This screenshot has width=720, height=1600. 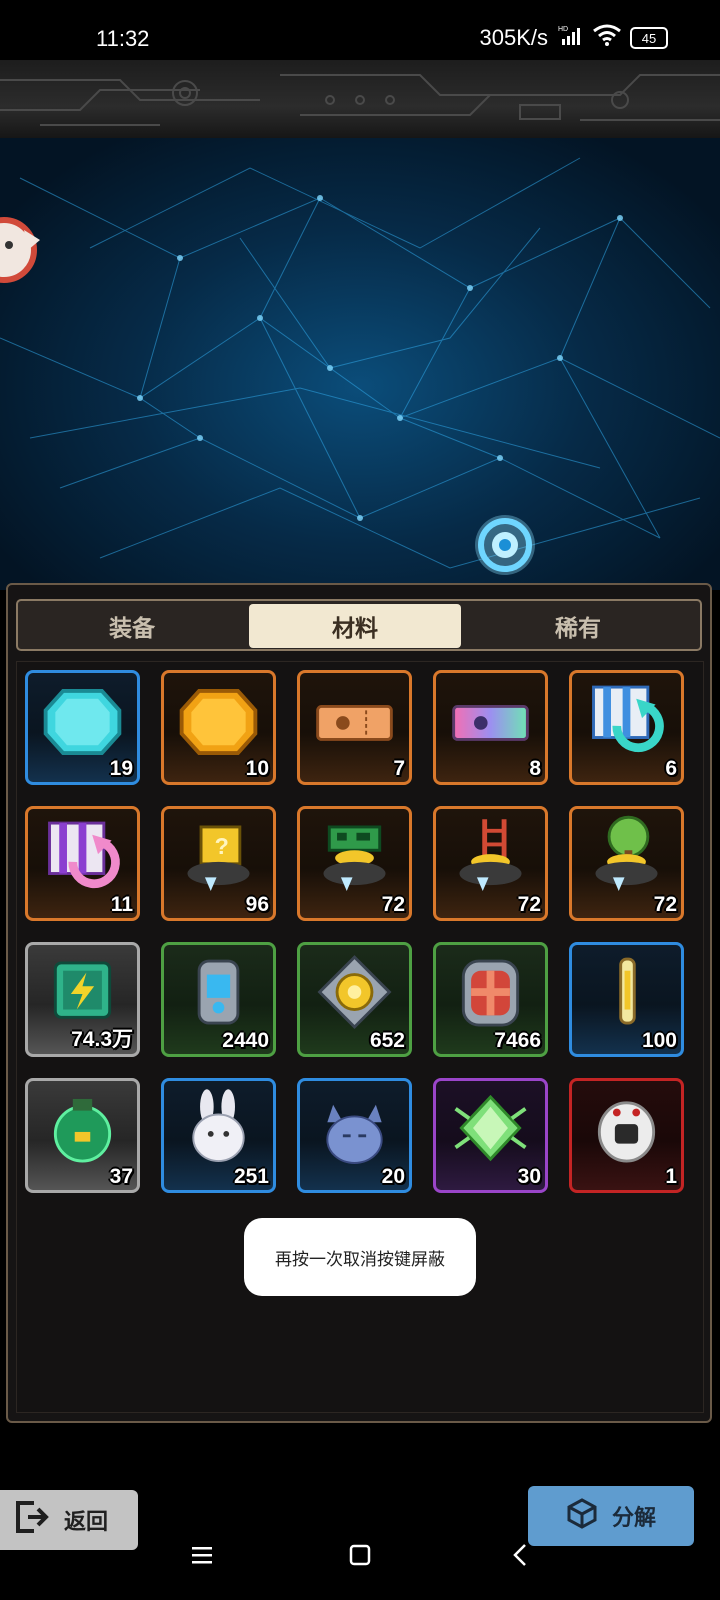 What do you see at coordinates (360, 1257) in the screenshot?
I see `toast-message: 再按一次取消按键屏蔽` at bounding box center [360, 1257].